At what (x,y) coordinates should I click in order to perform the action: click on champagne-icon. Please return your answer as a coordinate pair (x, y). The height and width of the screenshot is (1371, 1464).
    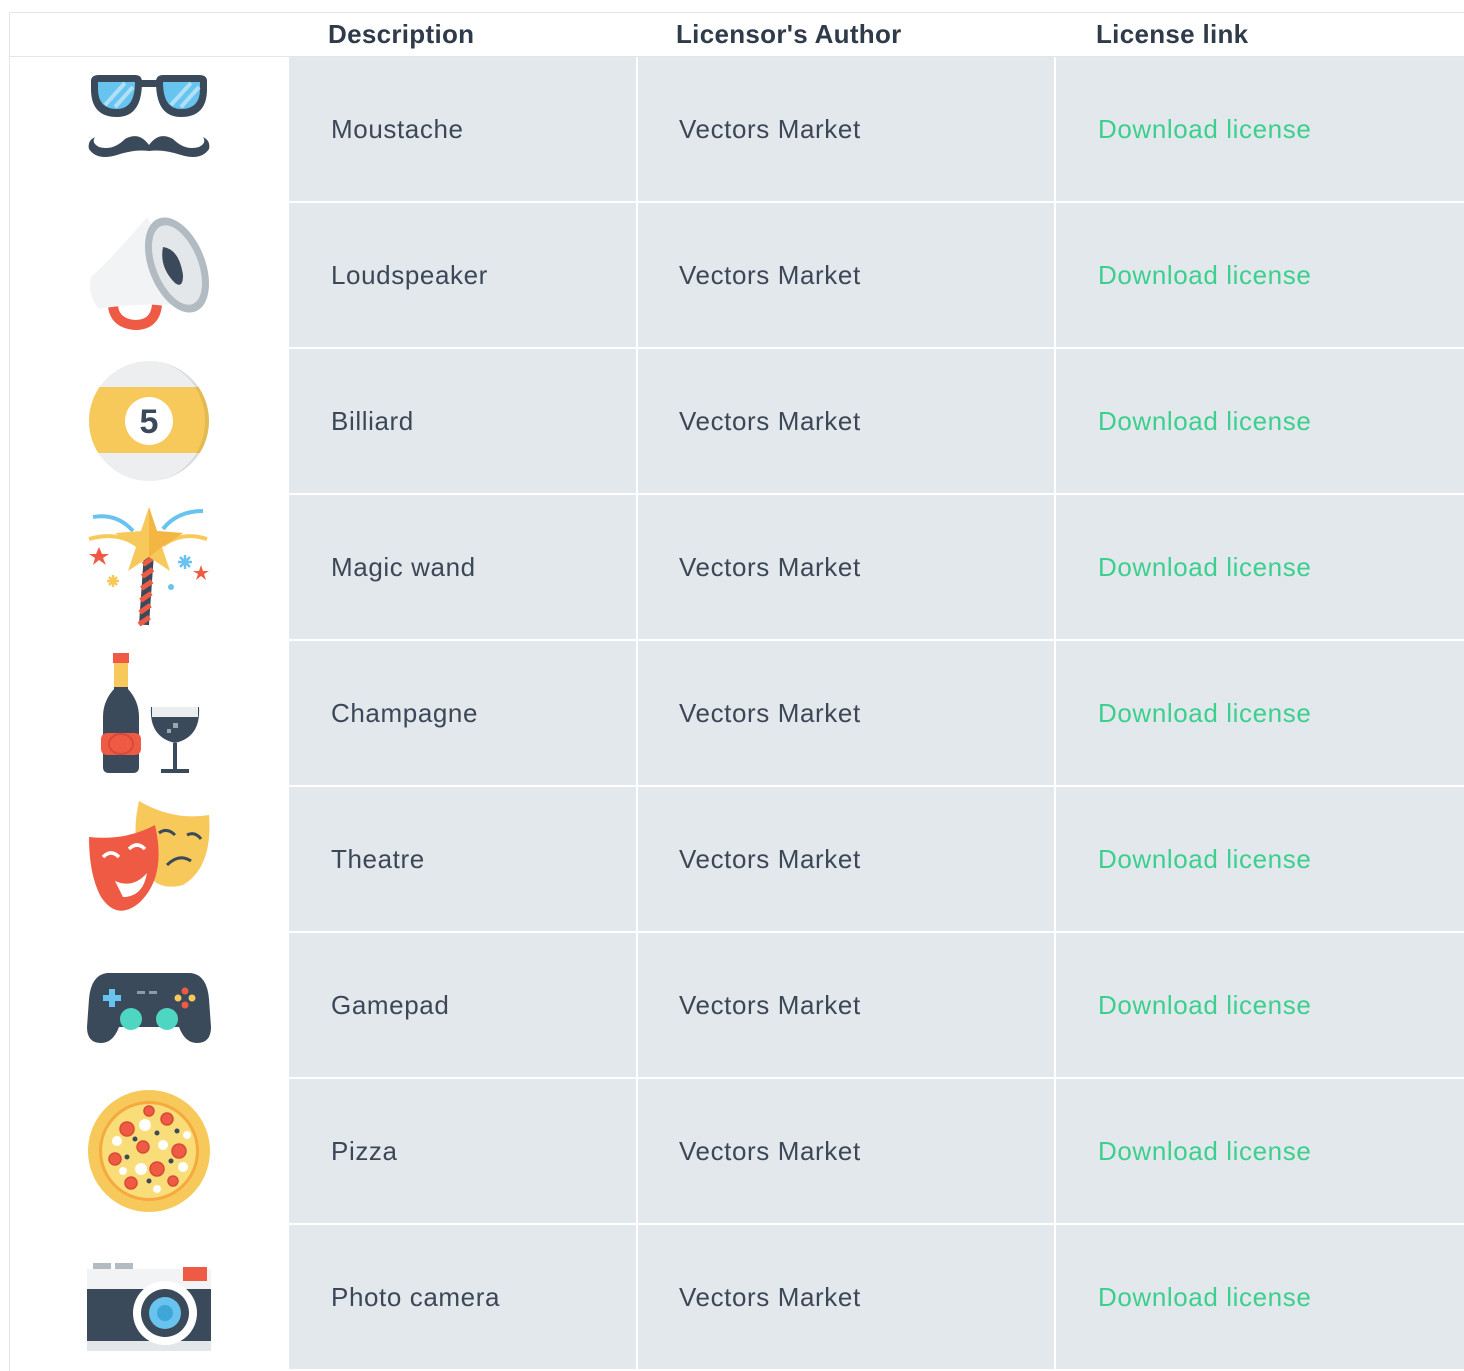
    Looking at the image, I should click on (150, 713).